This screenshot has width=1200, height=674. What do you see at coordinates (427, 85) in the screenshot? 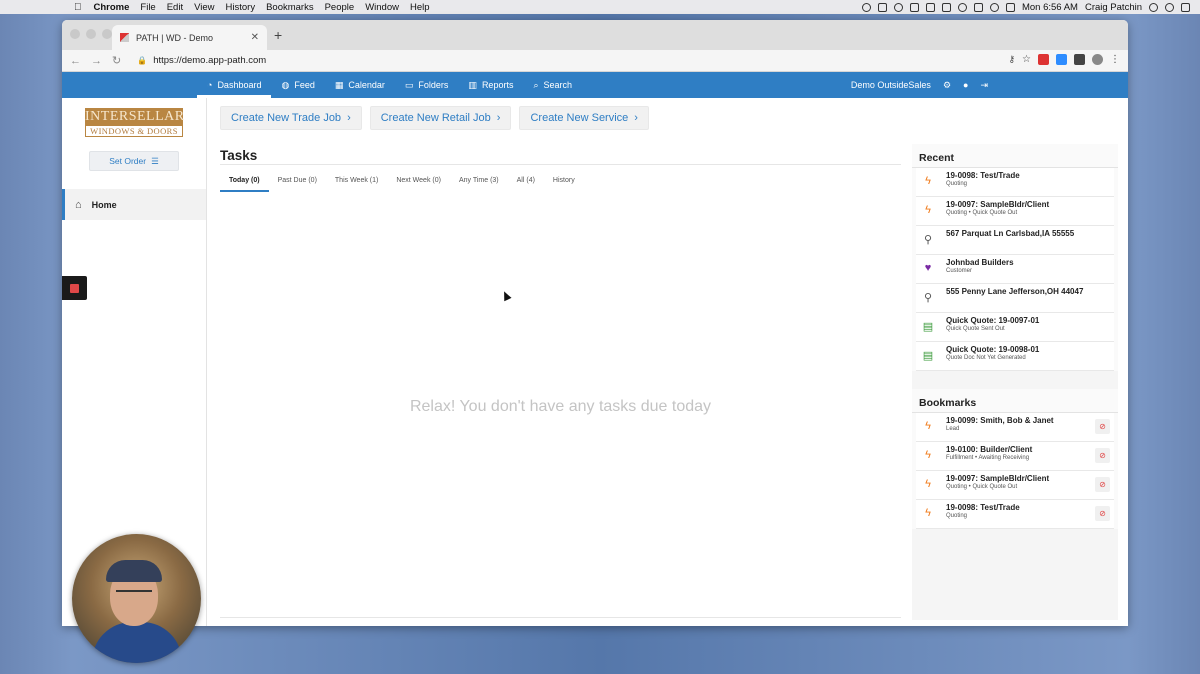
I see `nav-folders: ▭ Folders` at bounding box center [427, 85].